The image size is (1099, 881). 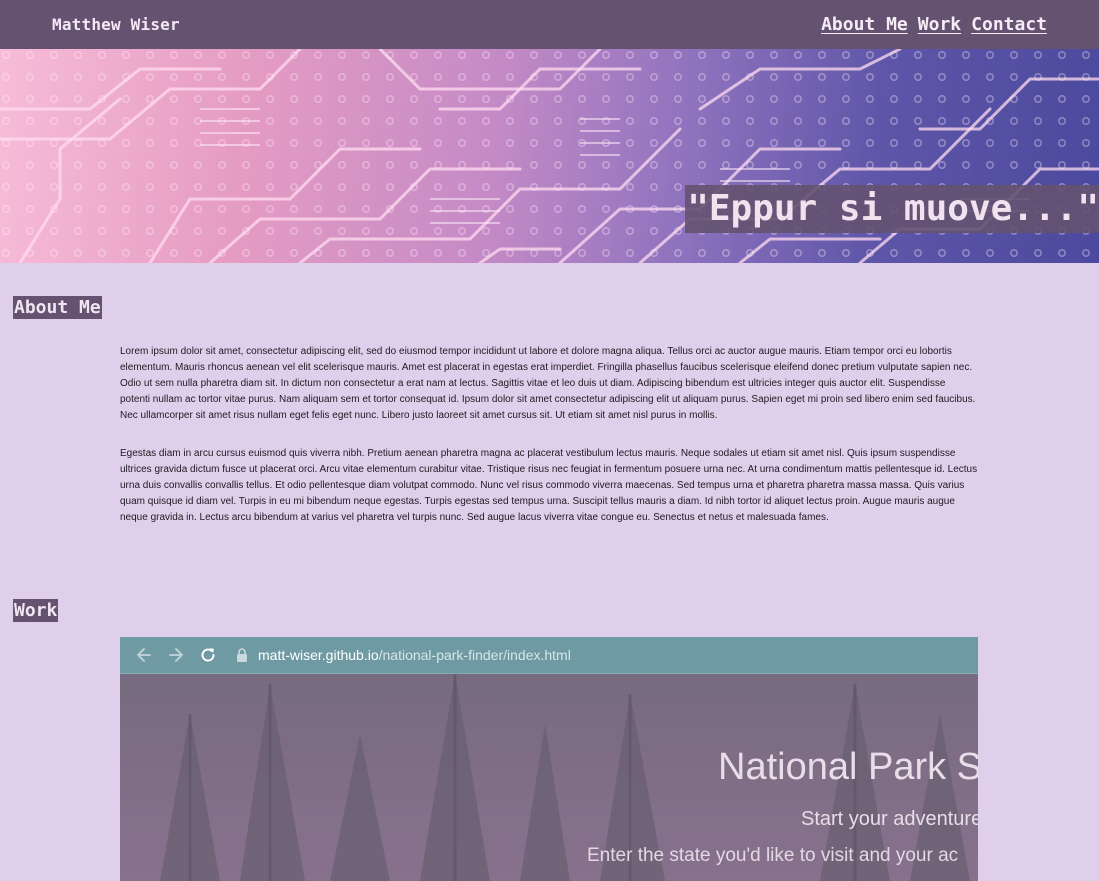 I want to click on url-domain: matt-wiser.github.io, so click(x=318, y=655).